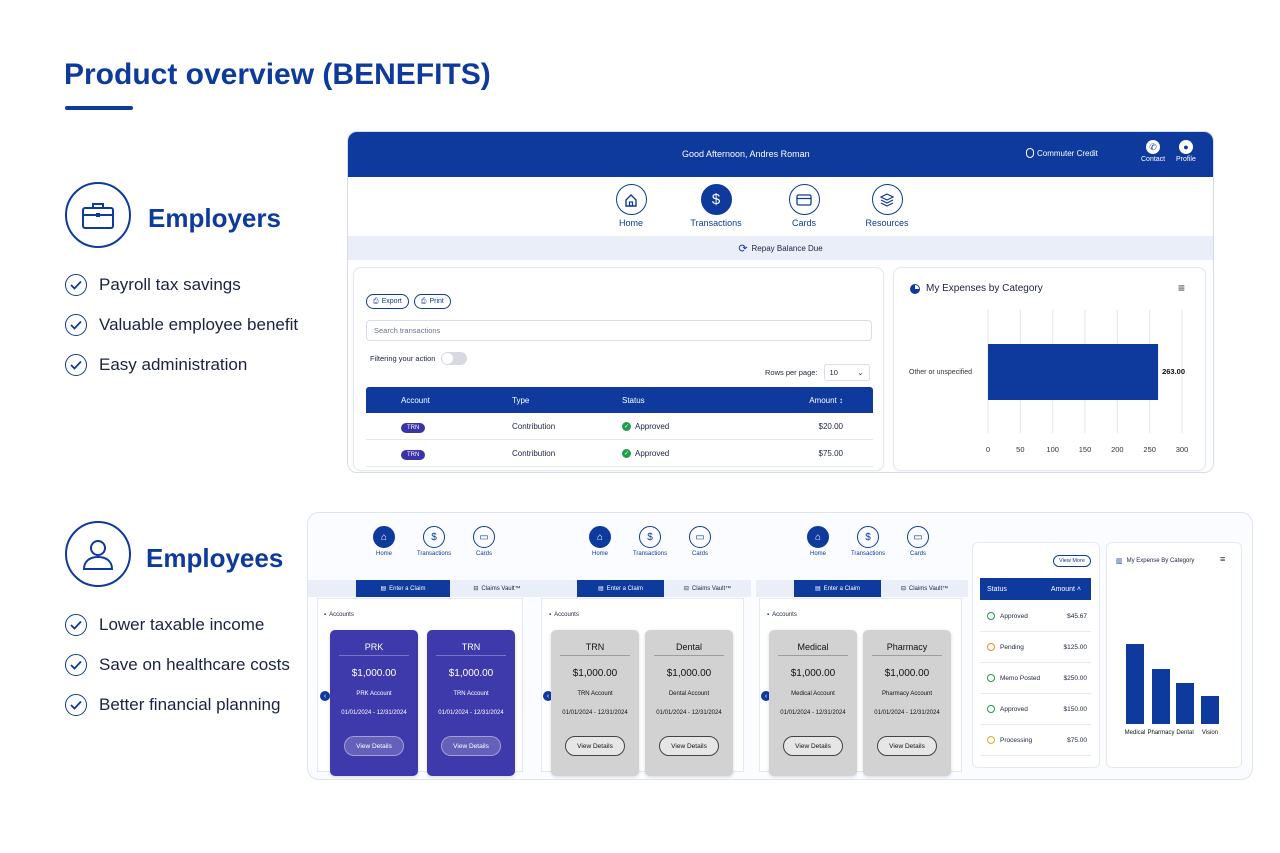  Describe the element at coordinates (1119, 561) in the screenshot. I see `bar-chart-icon: ▥` at that location.